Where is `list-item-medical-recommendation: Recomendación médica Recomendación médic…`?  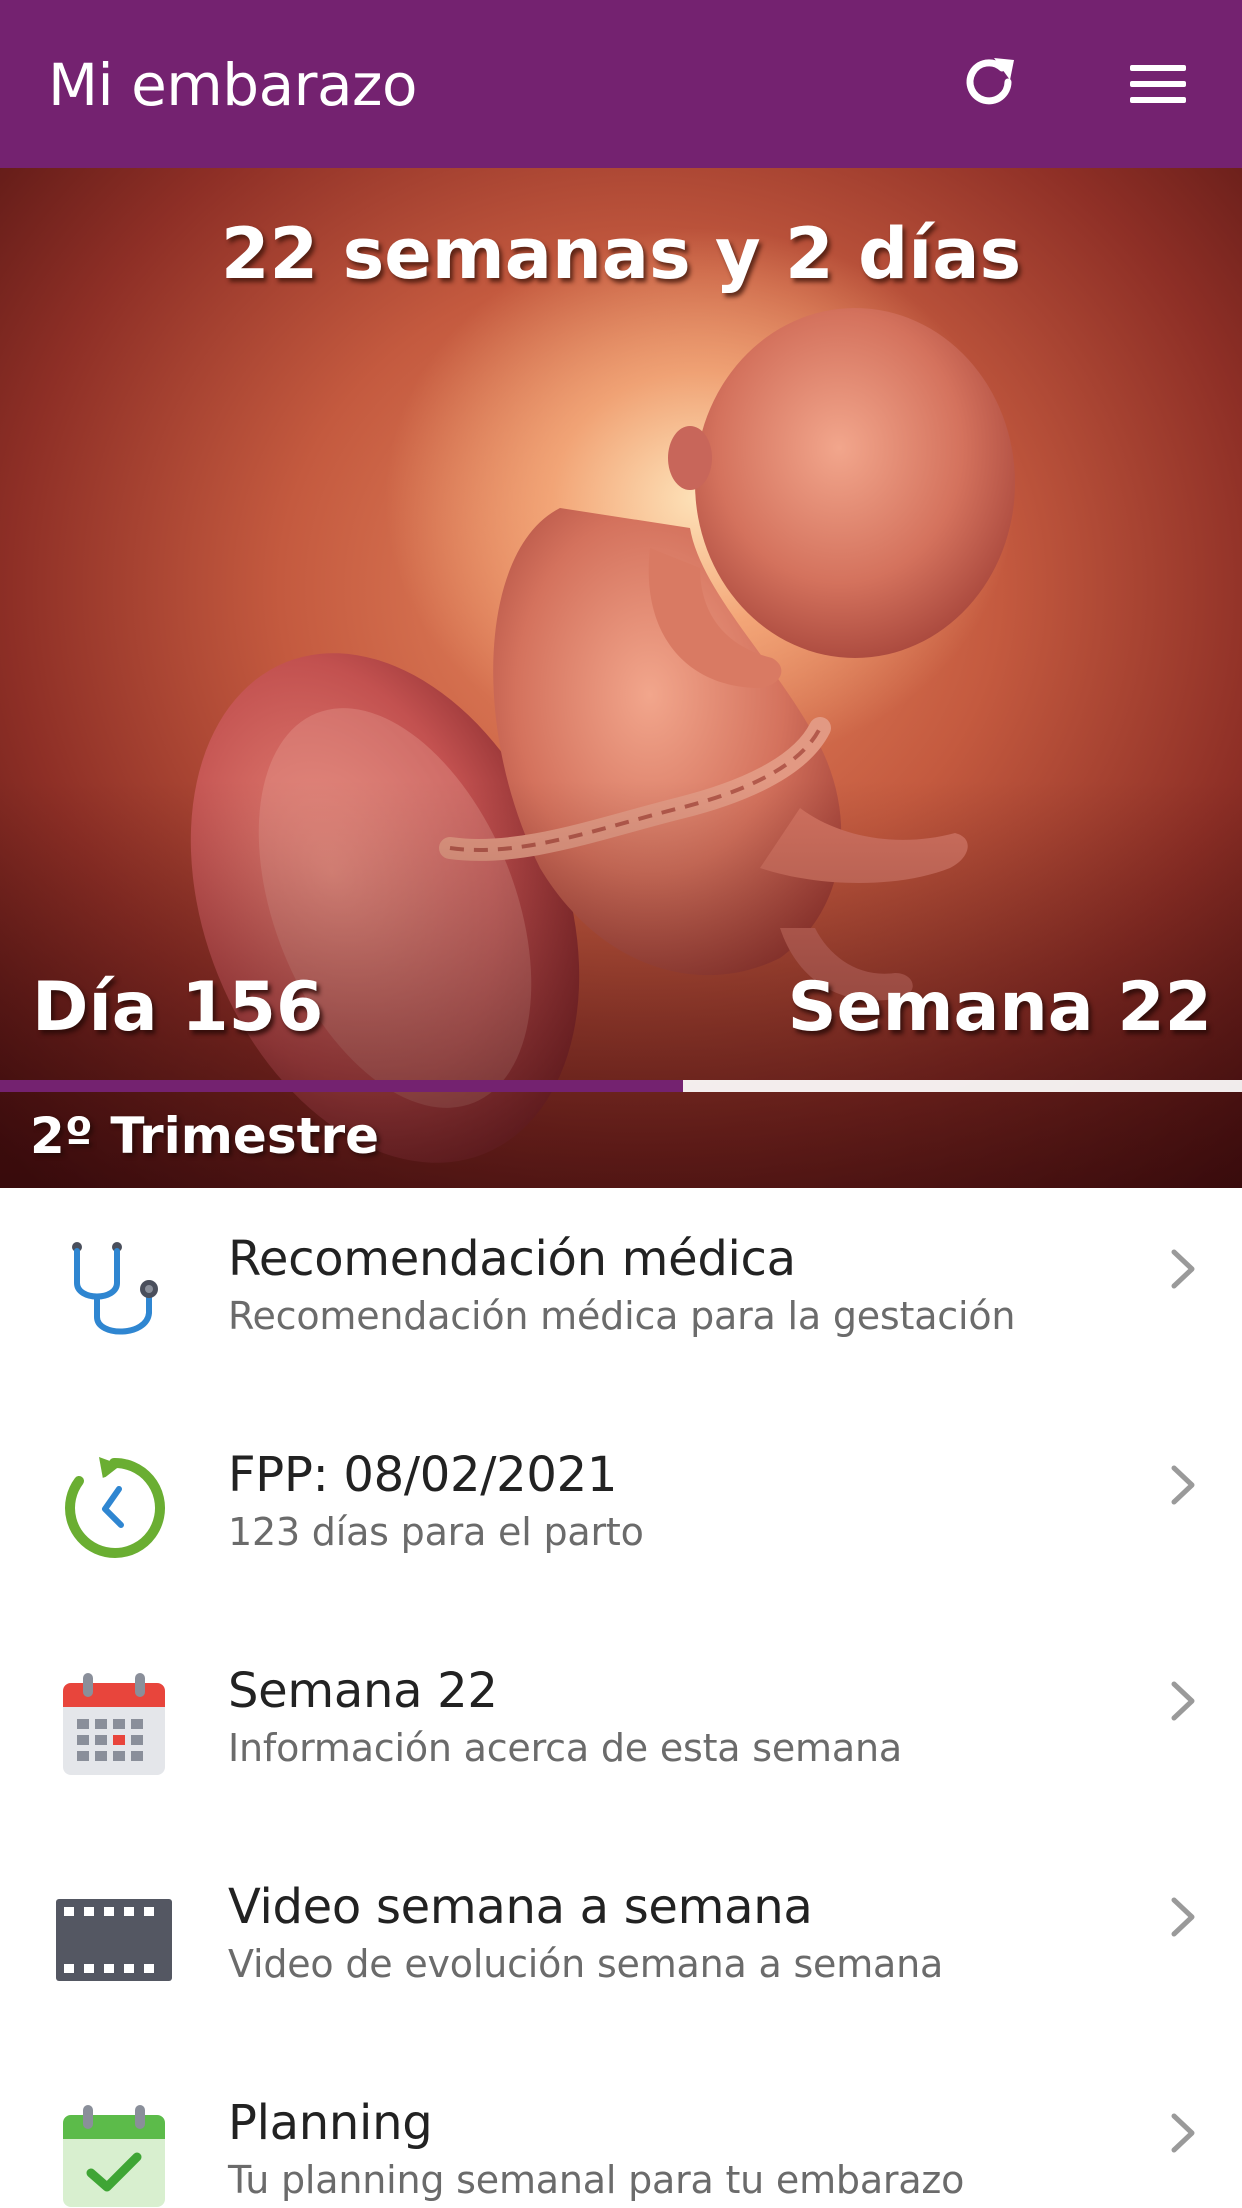
list-item-medical-recommendation: Recomendación médica Recomendación médic… is located at coordinates (621, 1296).